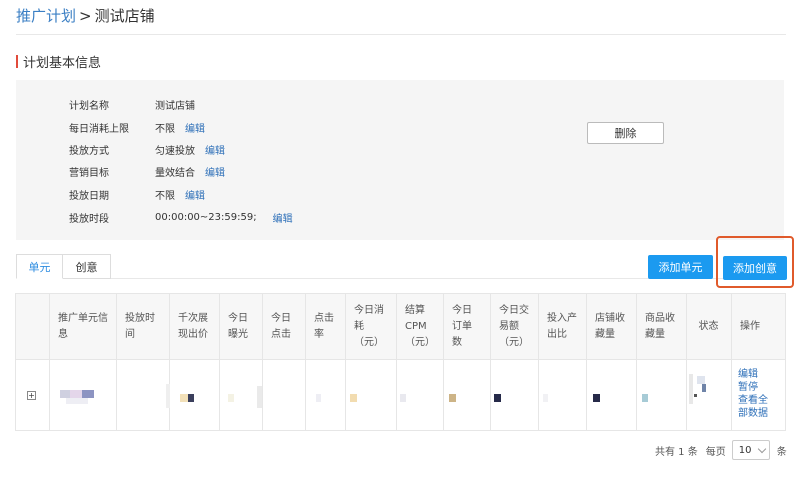 This screenshot has height=490, width=800. I want to click on column-header: 点击 率, so click(325, 327).